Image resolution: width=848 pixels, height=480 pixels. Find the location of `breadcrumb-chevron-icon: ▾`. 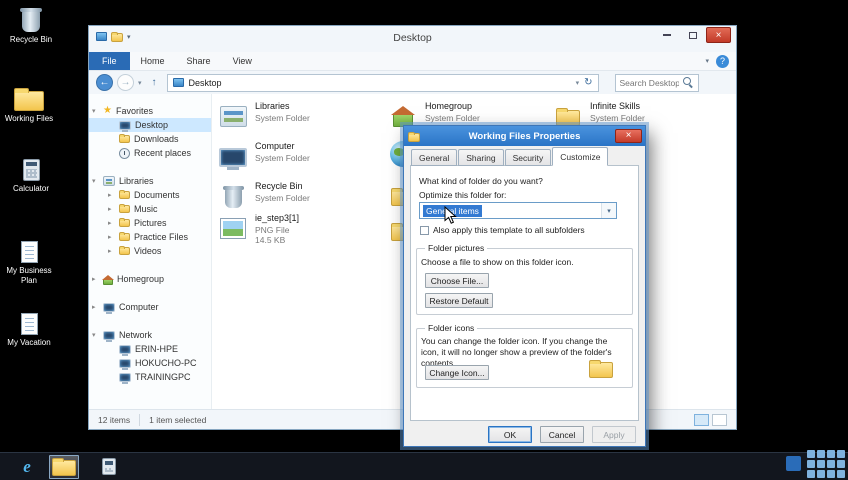

breadcrumb-chevron-icon: ▾ is located at coordinates (578, 83).